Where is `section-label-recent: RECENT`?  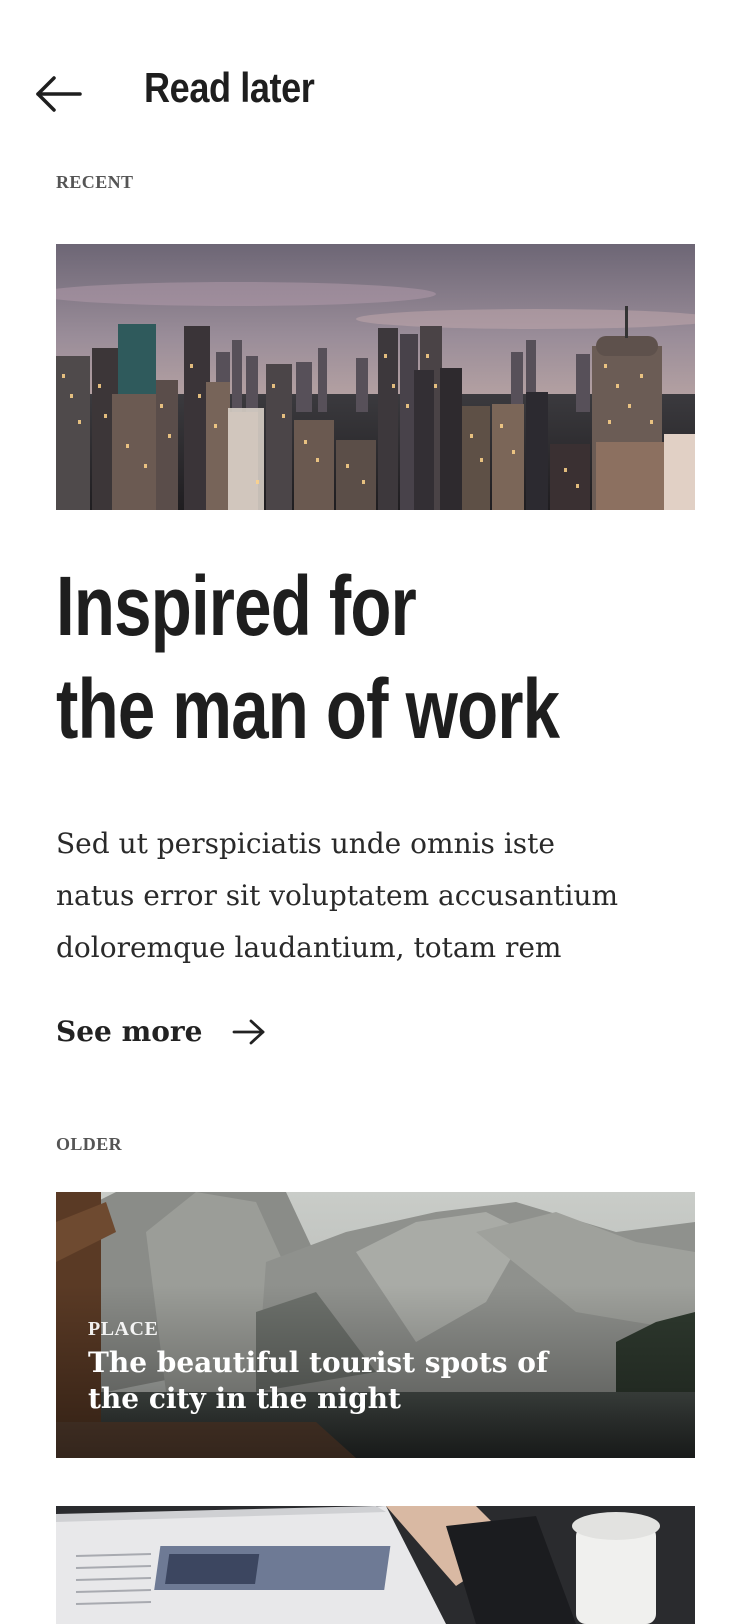
section-label-recent: RECENT is located at coordinates (95, 182).